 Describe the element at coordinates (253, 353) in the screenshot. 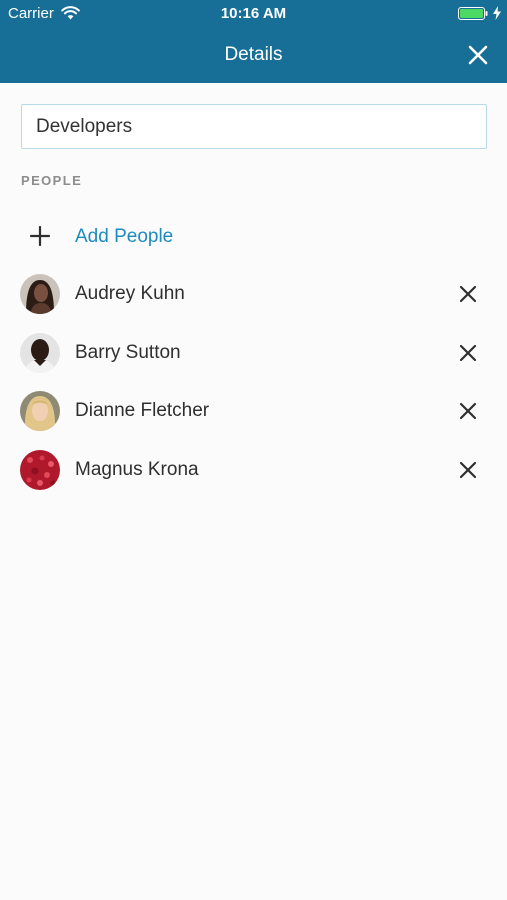

I see `list-item: Barry Sutton` at that location.